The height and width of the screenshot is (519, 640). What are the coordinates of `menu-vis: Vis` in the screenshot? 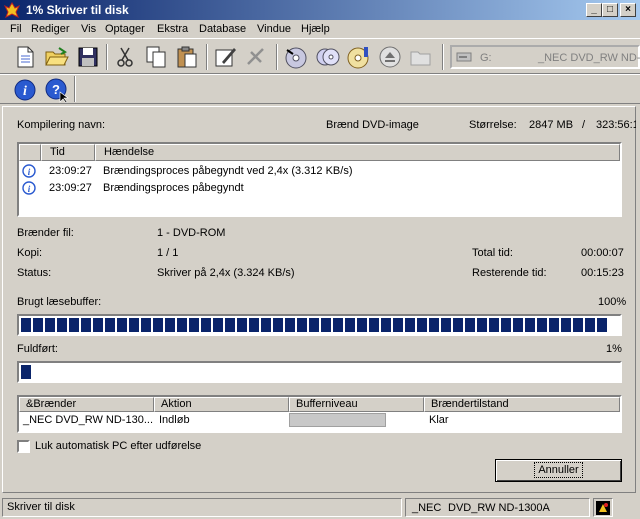 It's located at (88, 29).